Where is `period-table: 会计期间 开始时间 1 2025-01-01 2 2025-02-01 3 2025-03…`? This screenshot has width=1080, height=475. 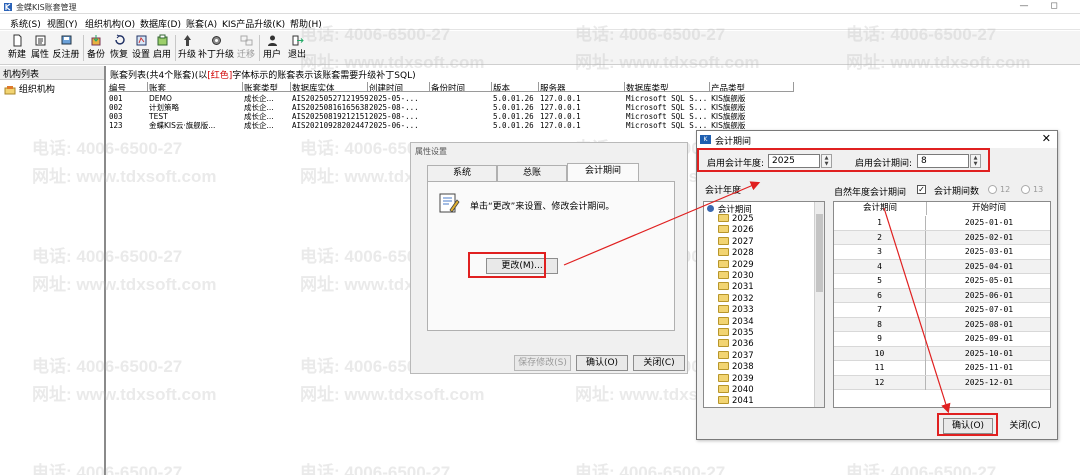 period-table: 会计期间 开始时间 1 2025-01-01 2 2025-02-01 3 2025-03… is located at coordinates (942, 304).